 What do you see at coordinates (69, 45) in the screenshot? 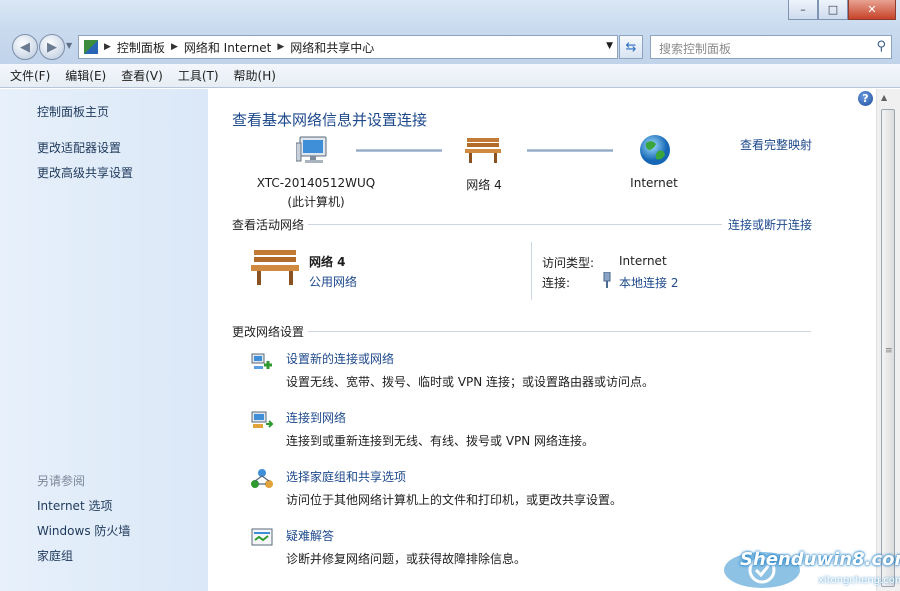
I see `recent-pages-dropdown: ▼` at bounding box center [69, 45].